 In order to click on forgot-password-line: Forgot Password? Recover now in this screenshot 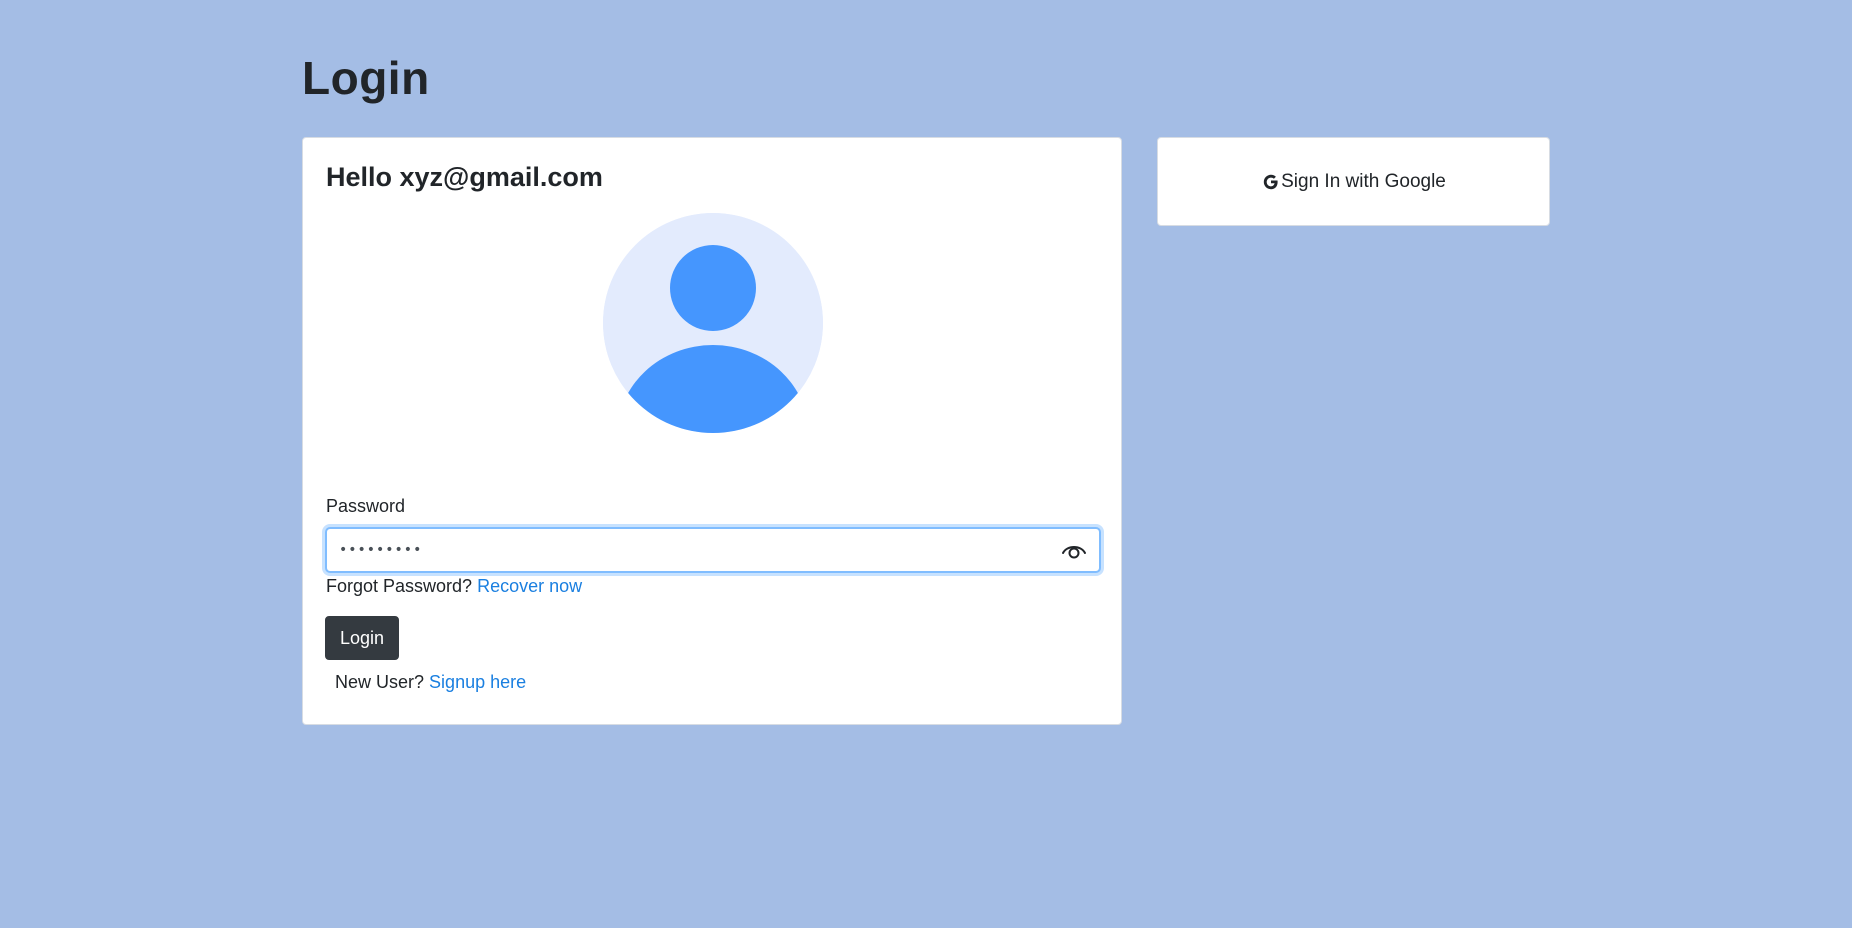, I will do `click(454, 586)`.